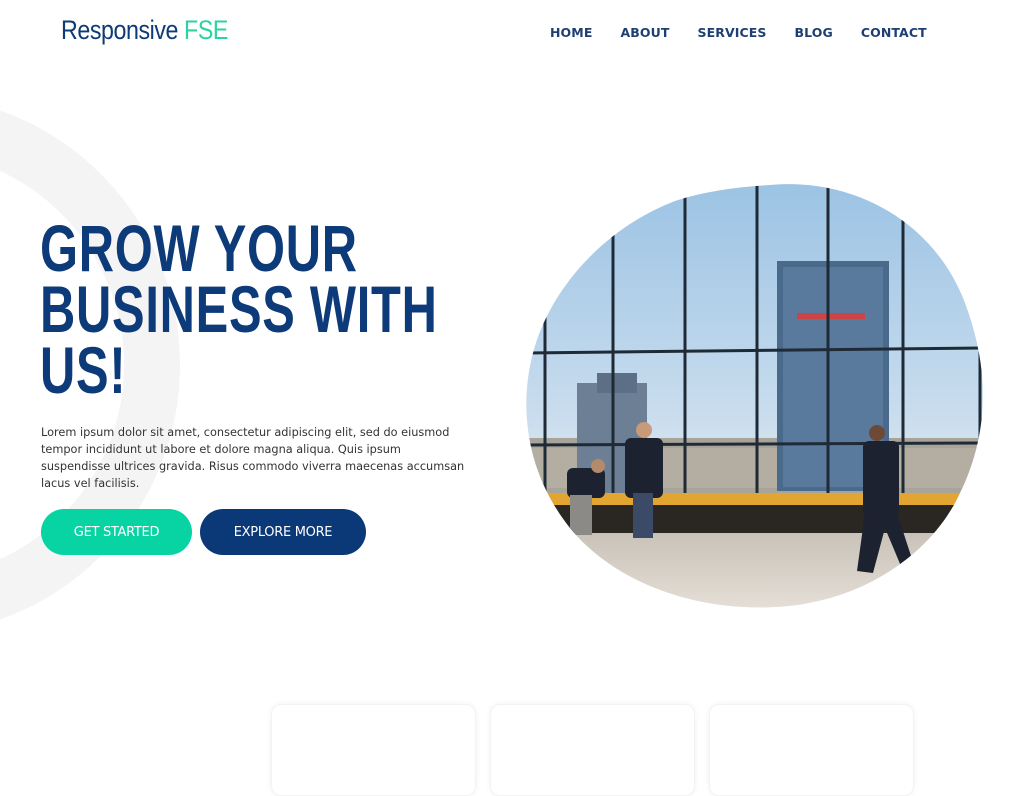 This screenshot has height=796, width=1024. I want to click on nav-home: HOME, so click(571, 32).